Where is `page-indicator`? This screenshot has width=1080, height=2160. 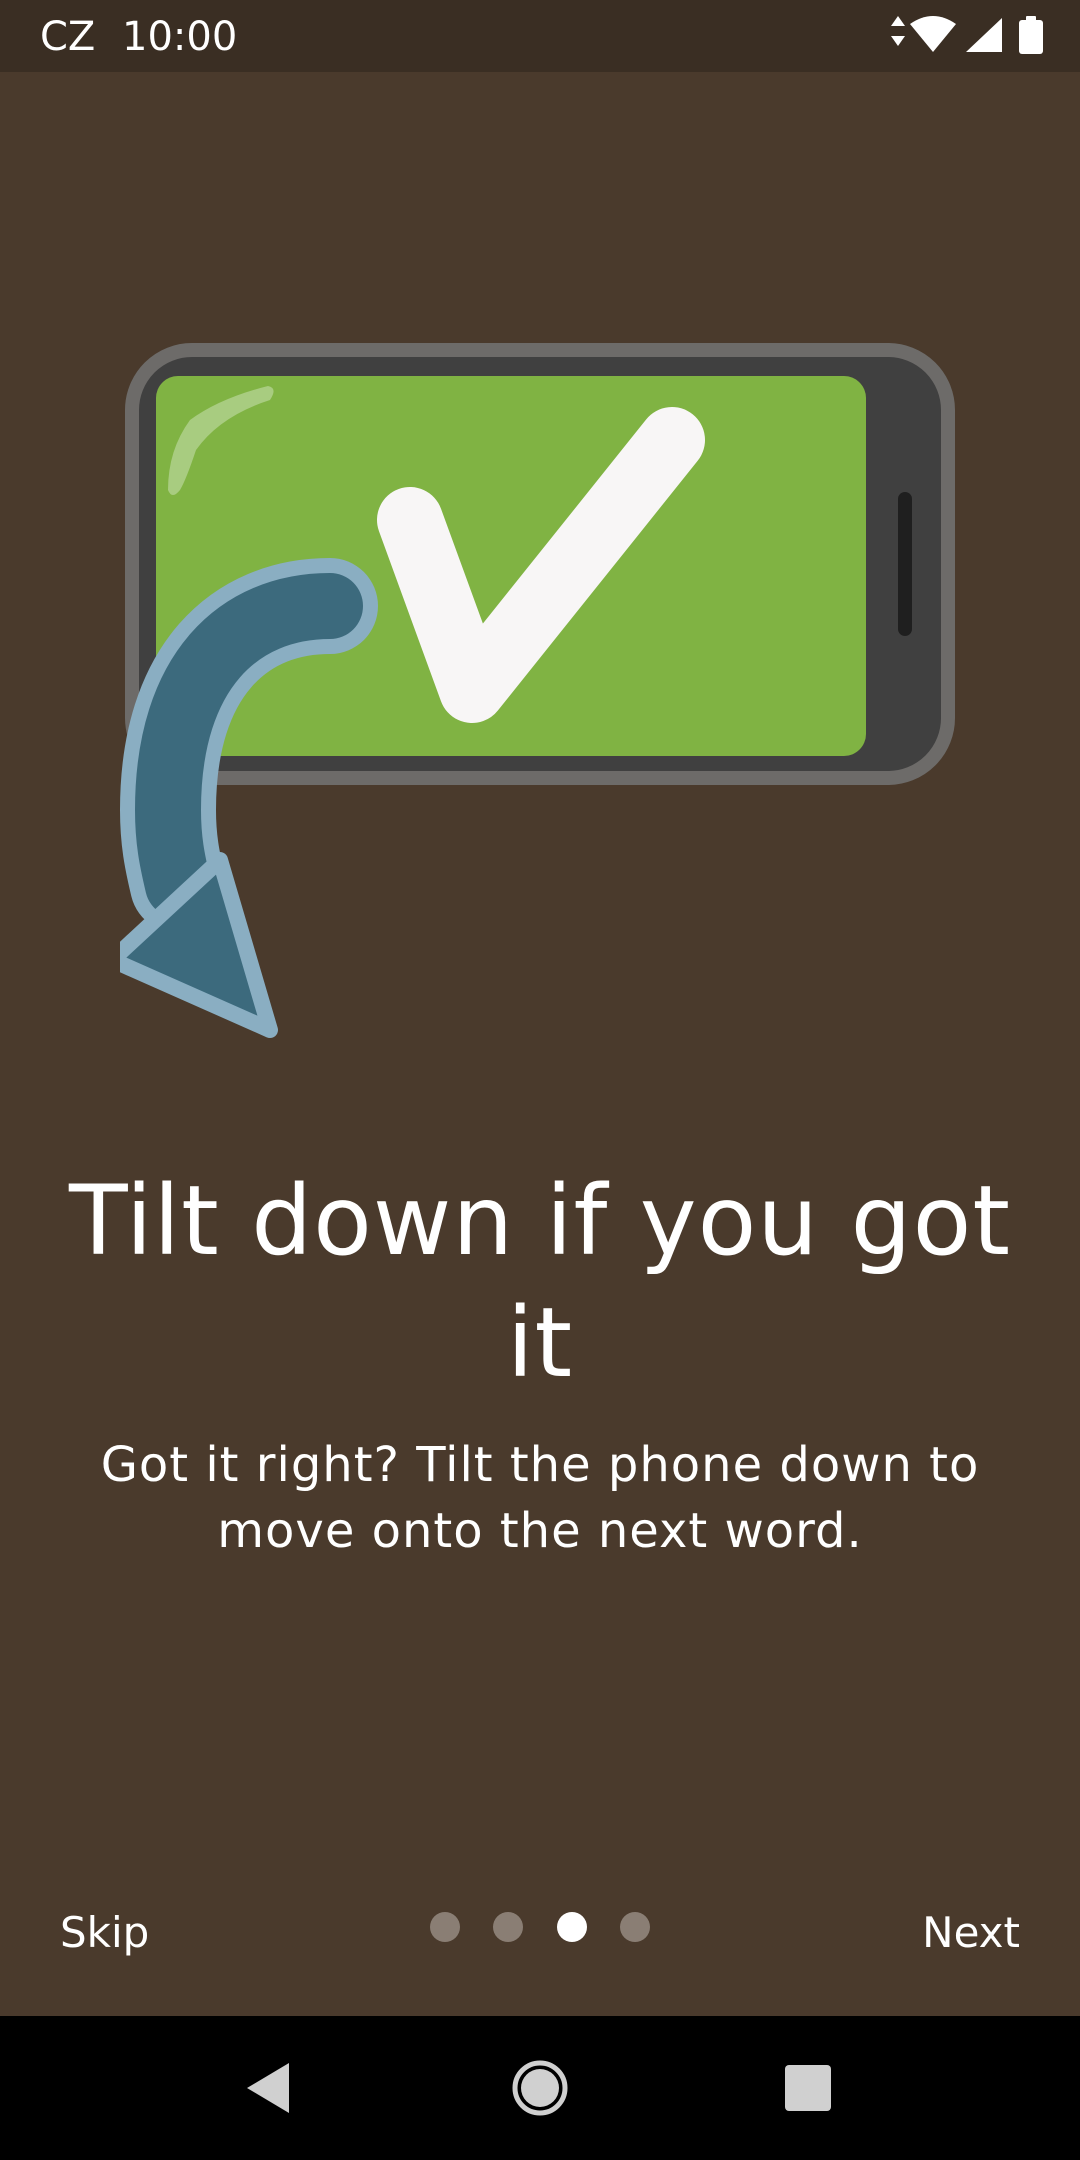 page-indicator is located at coordinates (540, 1927).